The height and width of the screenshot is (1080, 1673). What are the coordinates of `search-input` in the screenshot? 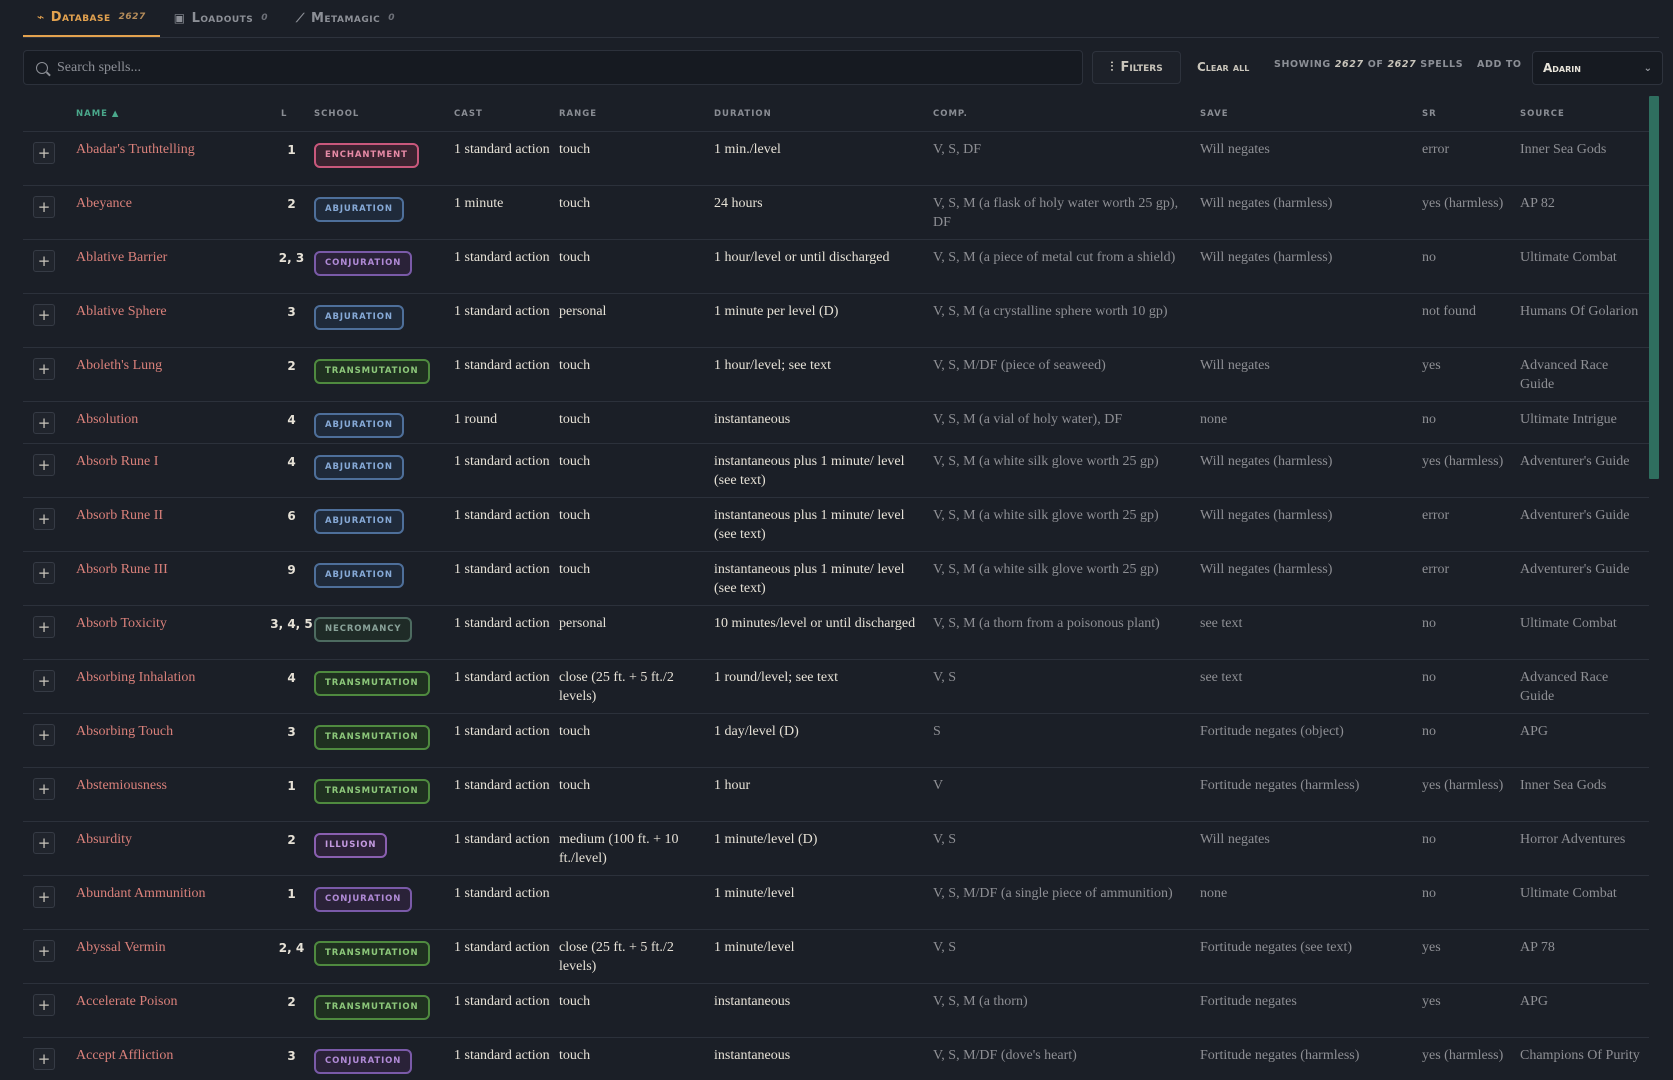 It's located at (507, 67).